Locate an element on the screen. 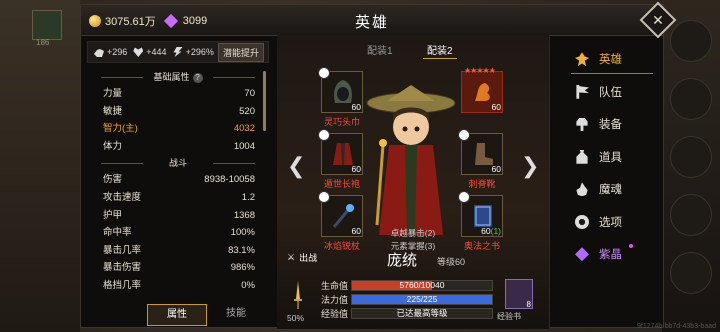  nav-items: 道具 is located at coordinates (611, 157).